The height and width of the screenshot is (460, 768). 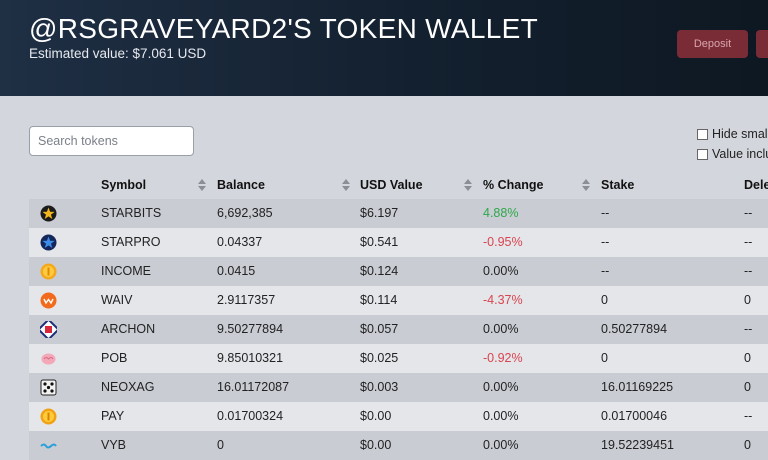 What do you see at coordinates (250, 358) in the screenshot?
I see `token-balance: 9.85010321` at bounding box center [250, 358].